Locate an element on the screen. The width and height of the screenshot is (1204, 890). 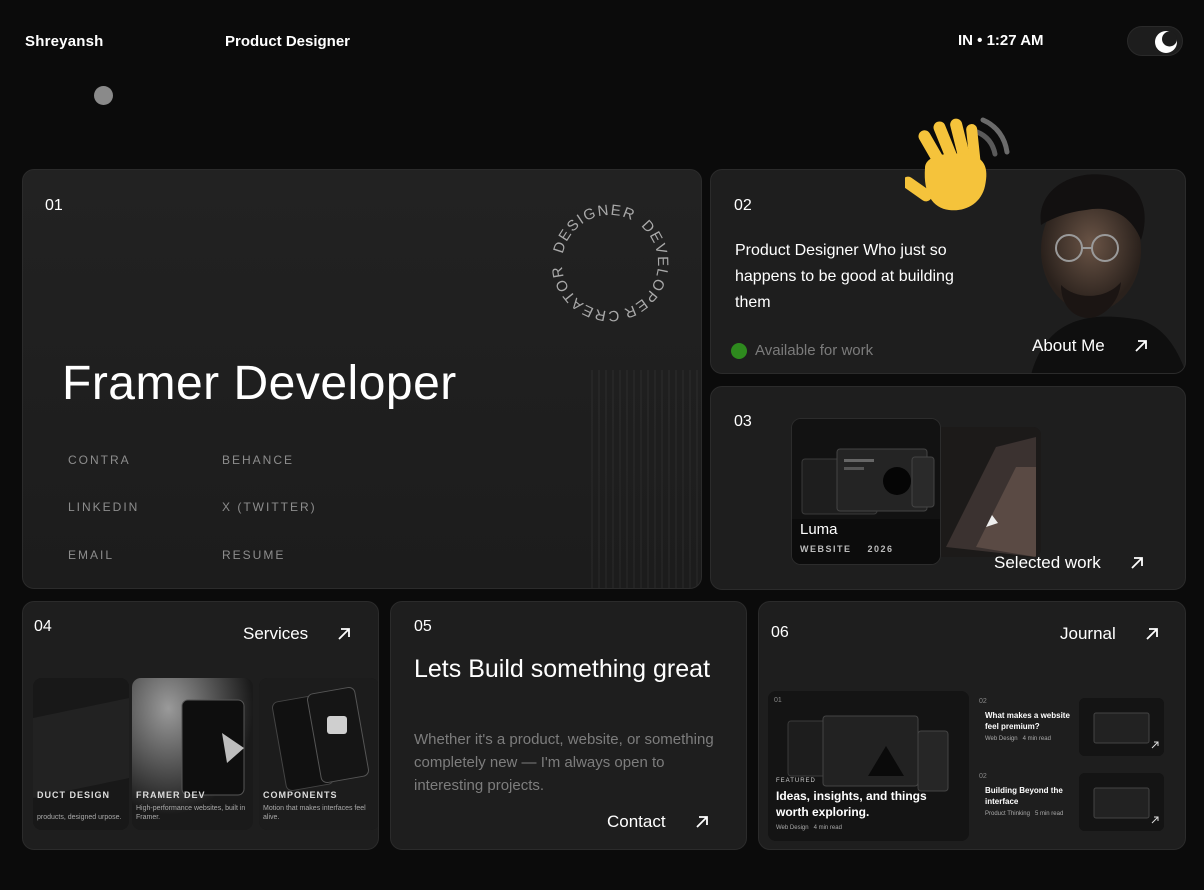
service-title: FRAMER DEV is located at coordinates (171, 795).